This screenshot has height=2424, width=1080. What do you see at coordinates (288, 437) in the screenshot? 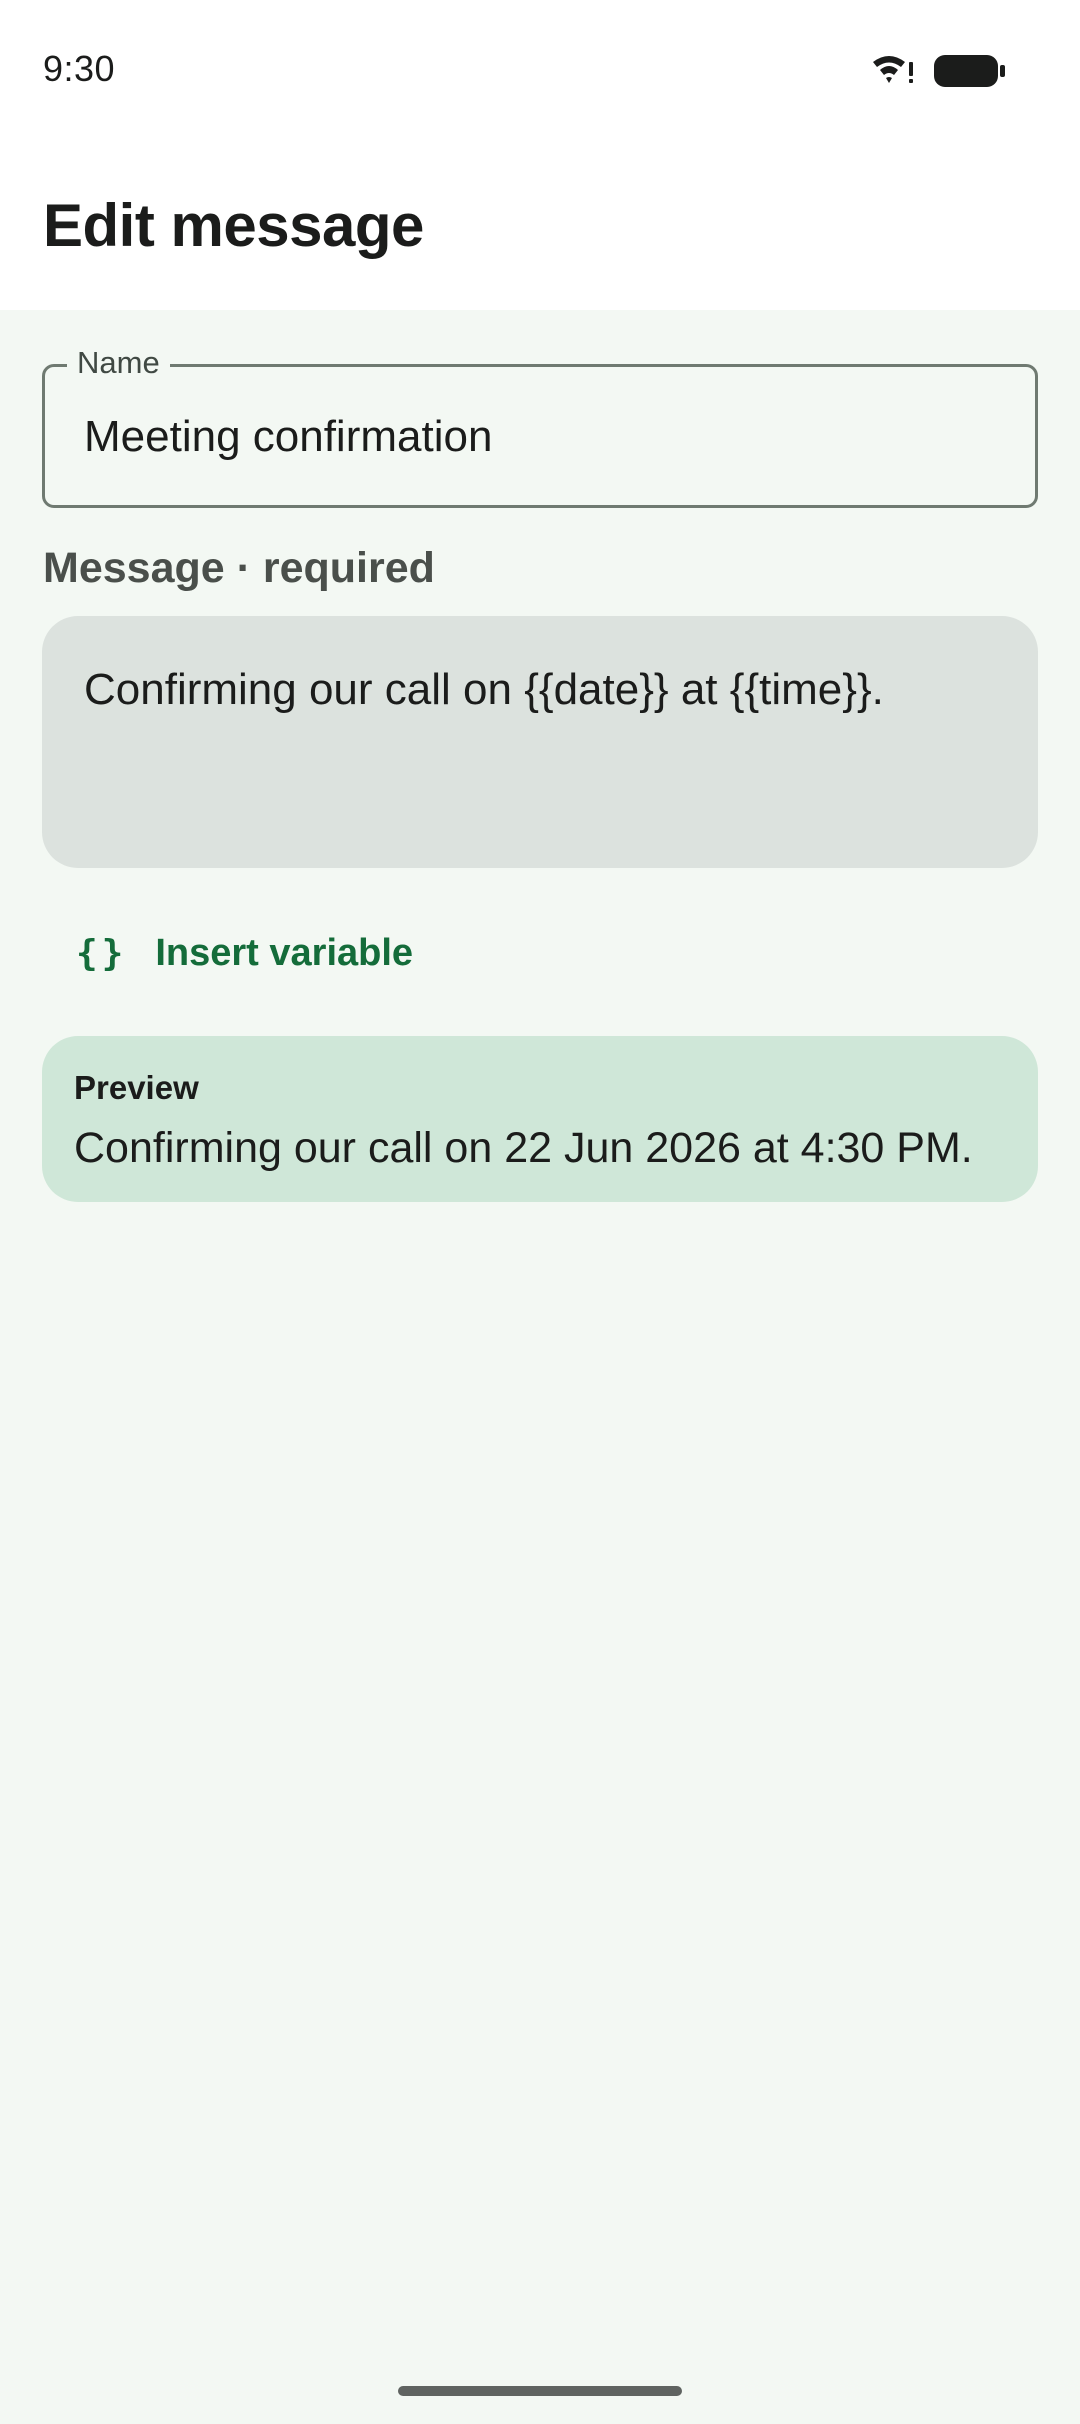
I see `name-field-value: Meeting confirmation` at bounding box center [288, 437].